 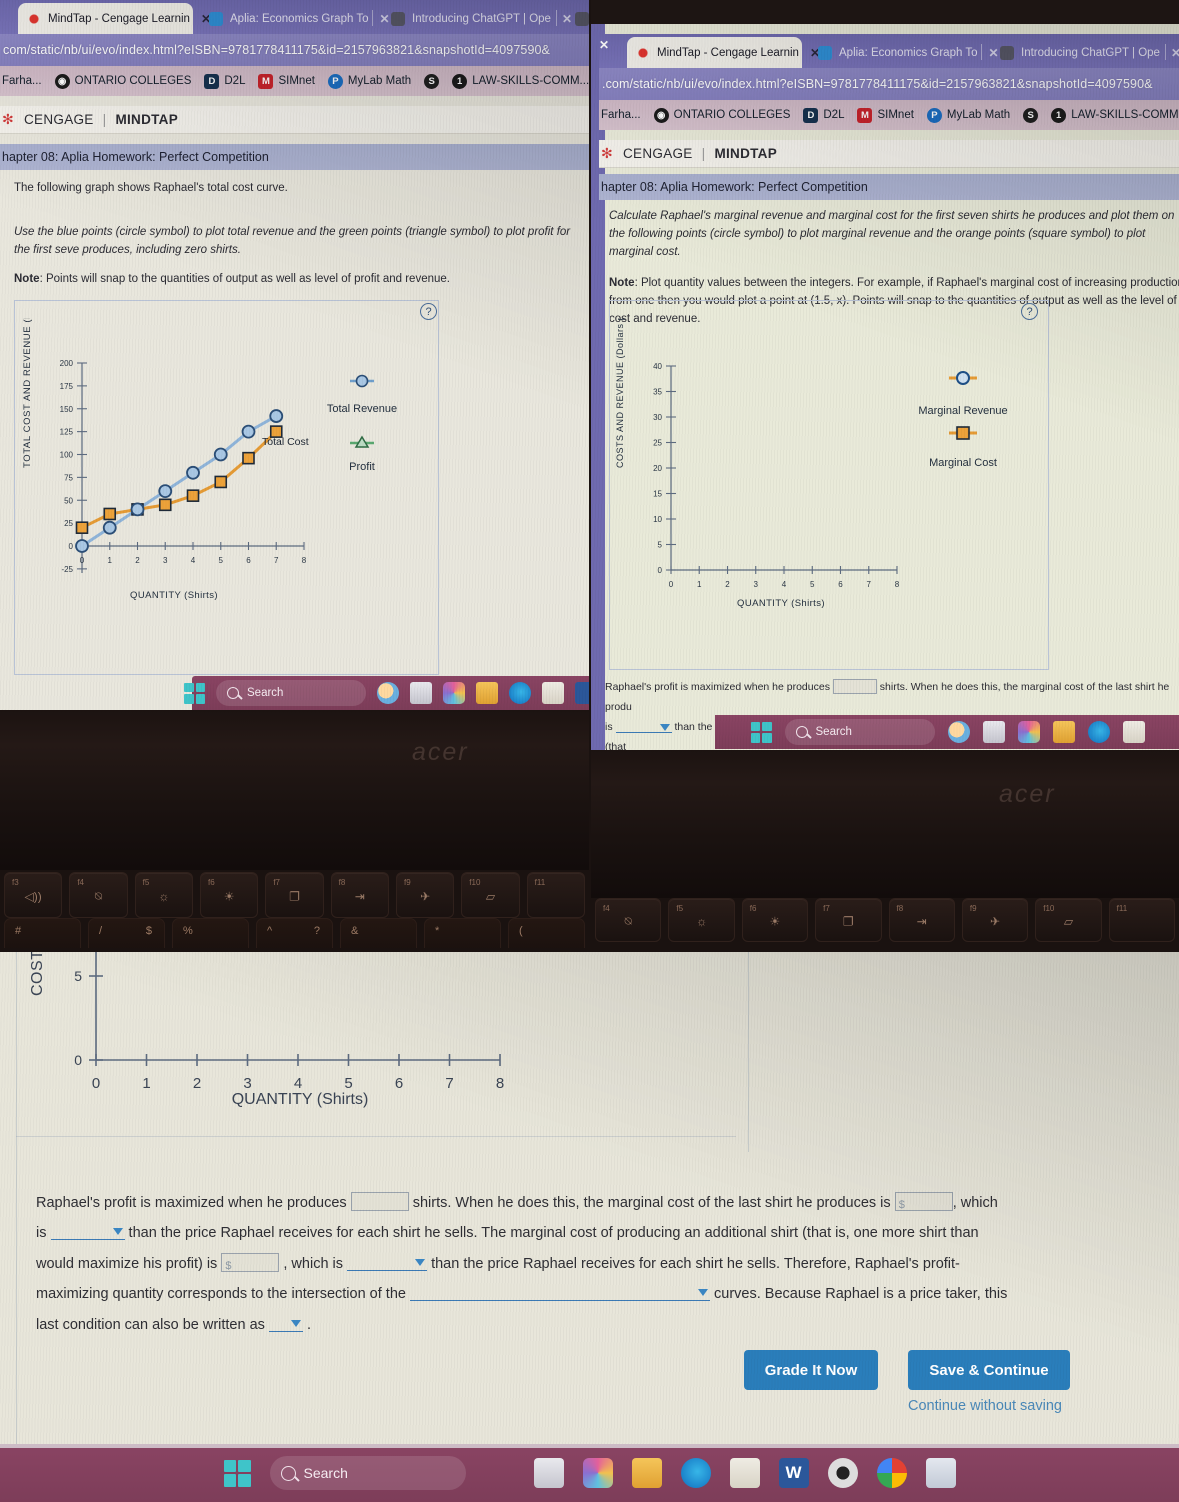 I want to click on answer-input-marginal-cost, so click(x=923, y=1204).